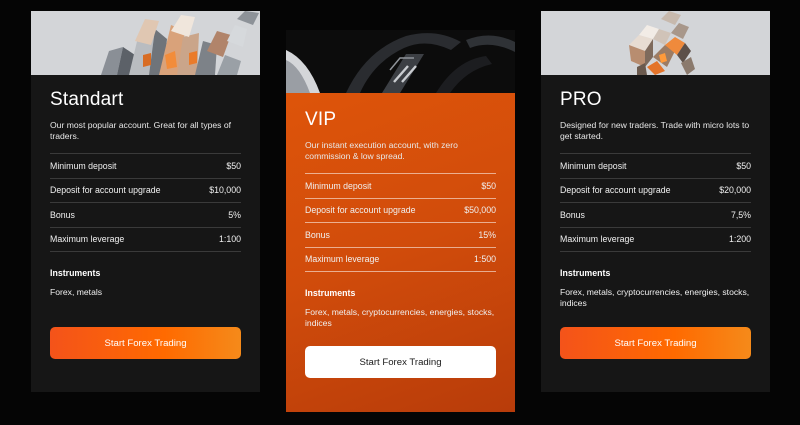 The image size is (800, 425). Describe the element at coordinates (321, 119) in the screenshot. I see `card-title: VIP` at that location.